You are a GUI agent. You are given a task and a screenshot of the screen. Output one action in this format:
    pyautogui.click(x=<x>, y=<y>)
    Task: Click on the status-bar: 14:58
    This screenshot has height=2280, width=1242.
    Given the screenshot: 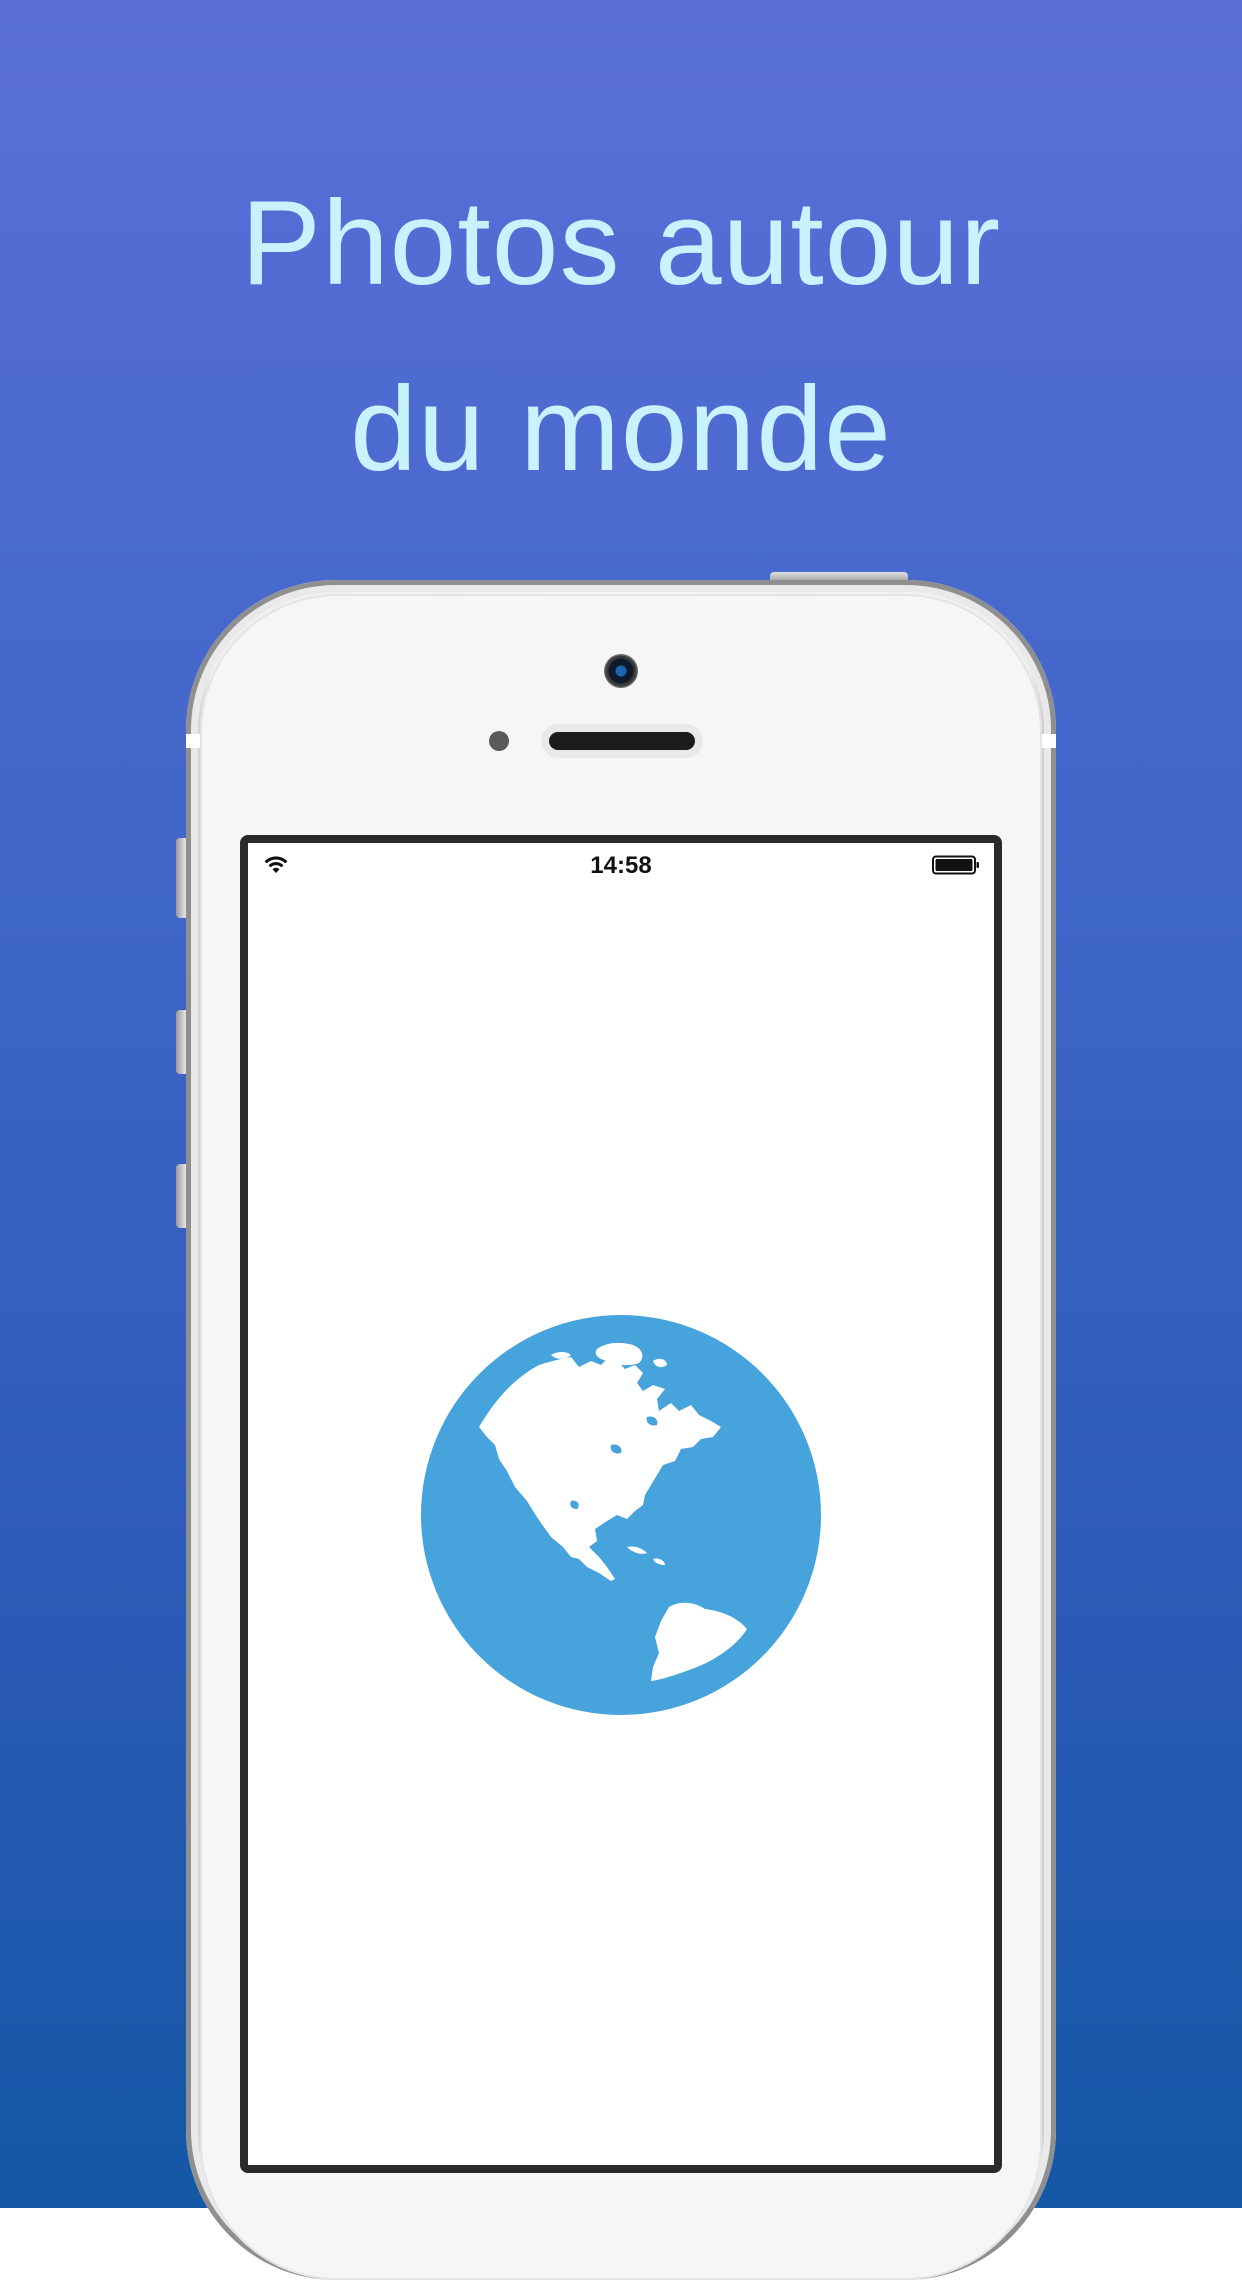 What is the action you would take?
    pyautogui.click(x=621, y=865)
    